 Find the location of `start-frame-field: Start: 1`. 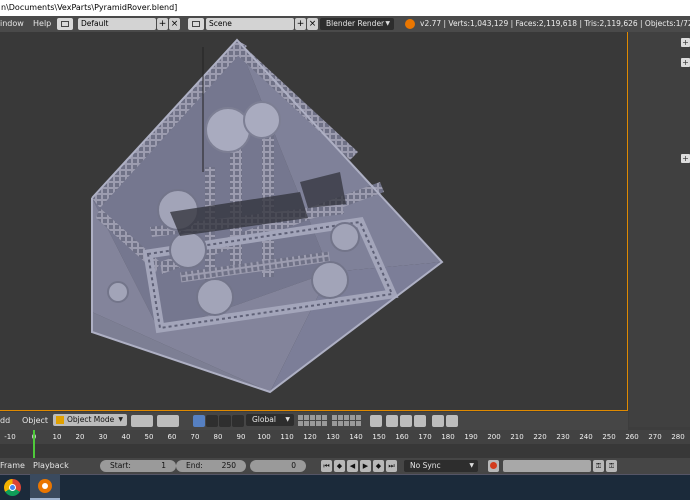

start-frame-field: Start: 1 is located at coordinates (138, 466).